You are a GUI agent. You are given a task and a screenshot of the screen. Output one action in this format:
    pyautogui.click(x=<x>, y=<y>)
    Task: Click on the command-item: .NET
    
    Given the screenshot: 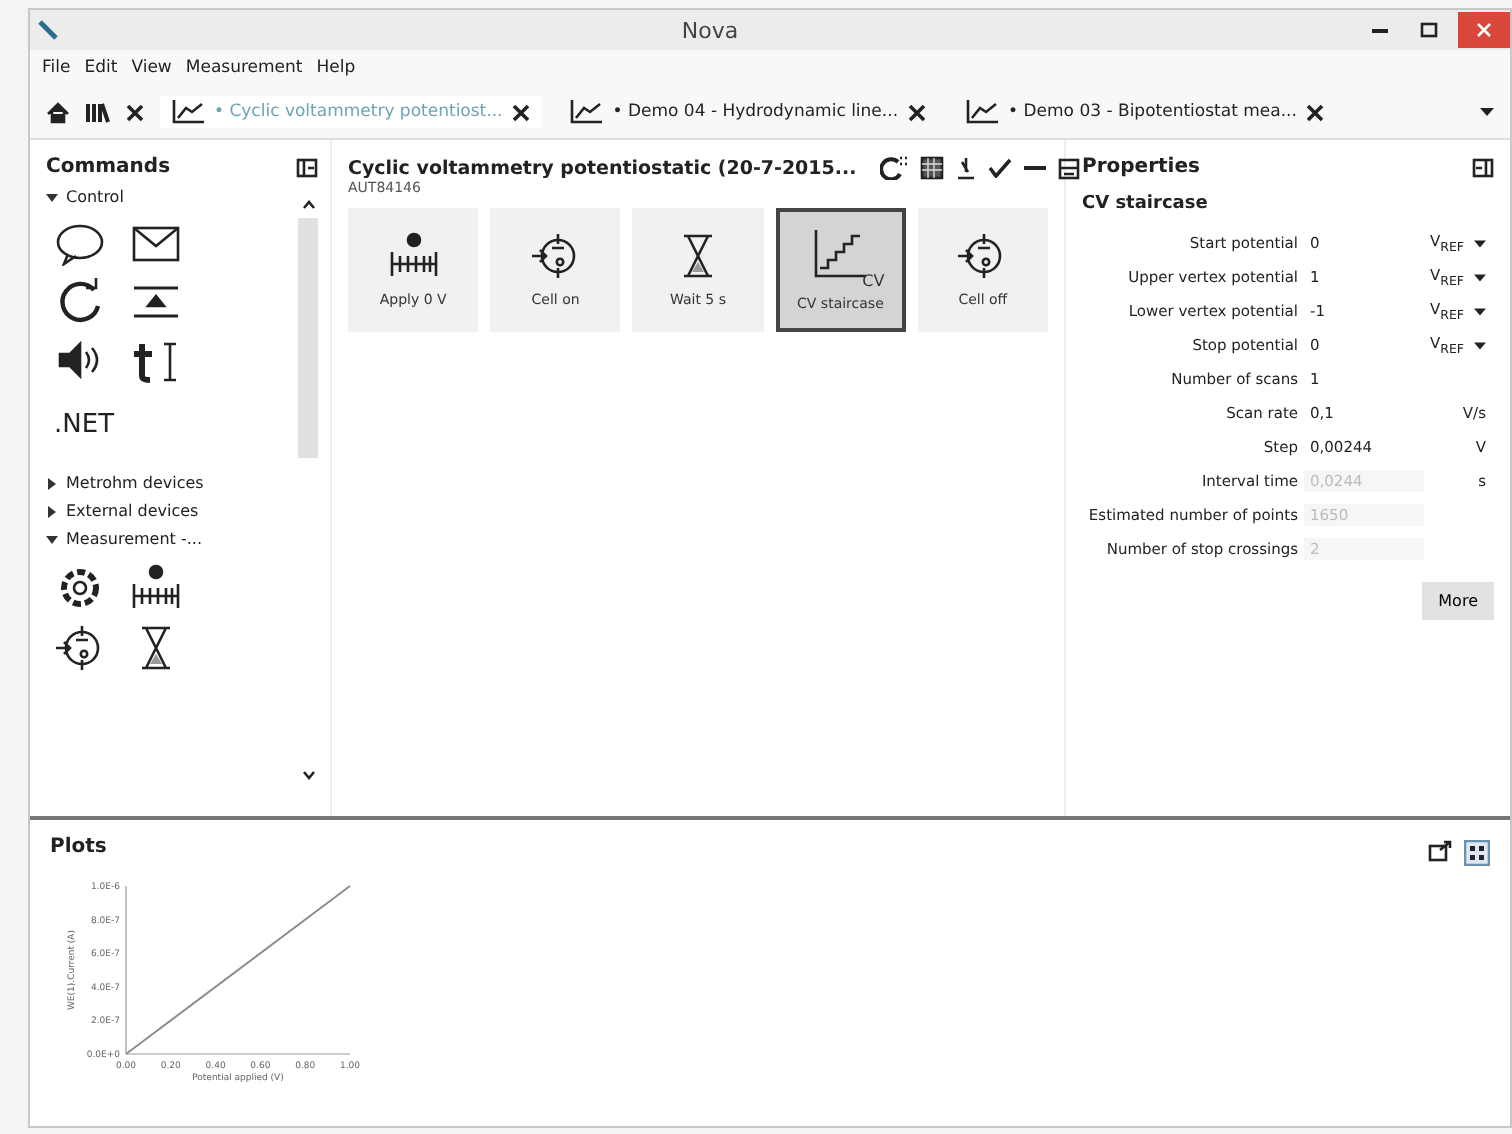 What is the action you would take?
    pyautogui.click(x=84, y=425)
    